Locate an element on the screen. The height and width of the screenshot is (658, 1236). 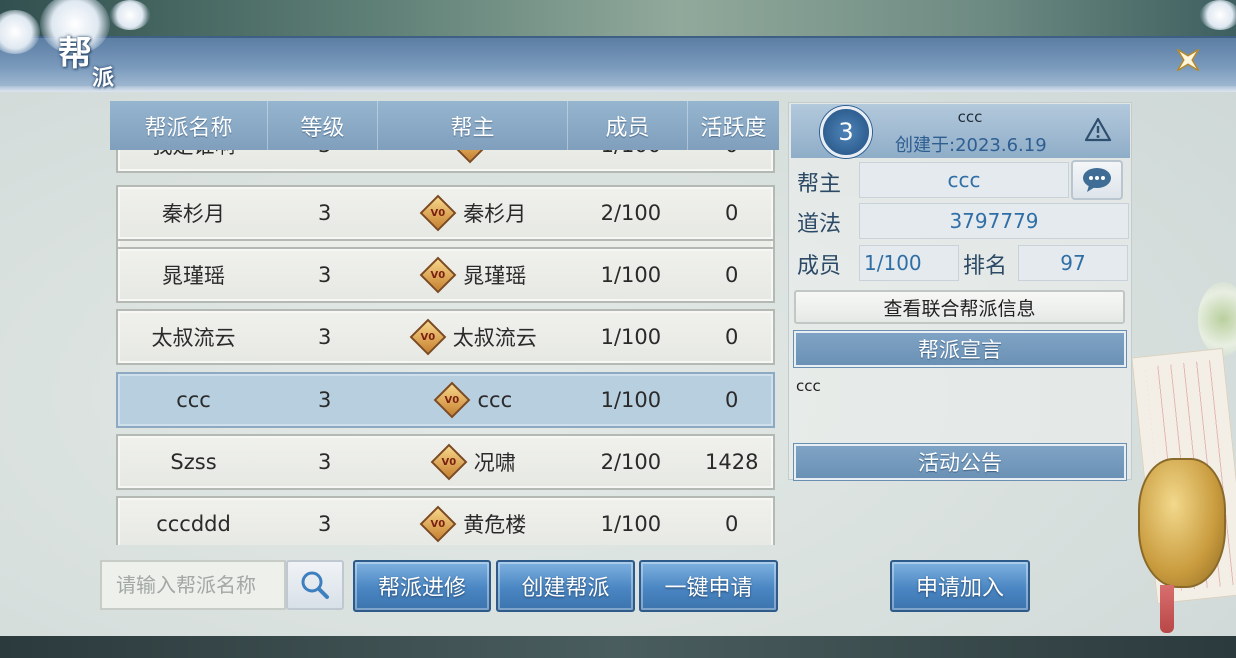
close-button is located at coordinates (1188, 60).